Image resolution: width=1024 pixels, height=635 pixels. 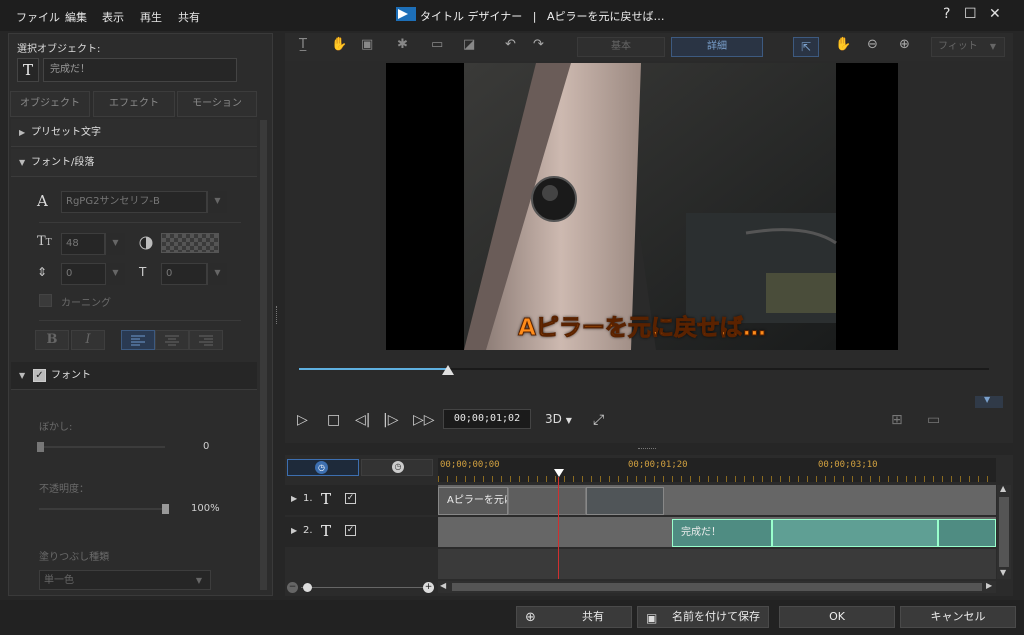 What do you see at coordinates (323, 467) in the screenshot?
I see `timeline-mode-button: ◷` at bounding box center [323, 467].